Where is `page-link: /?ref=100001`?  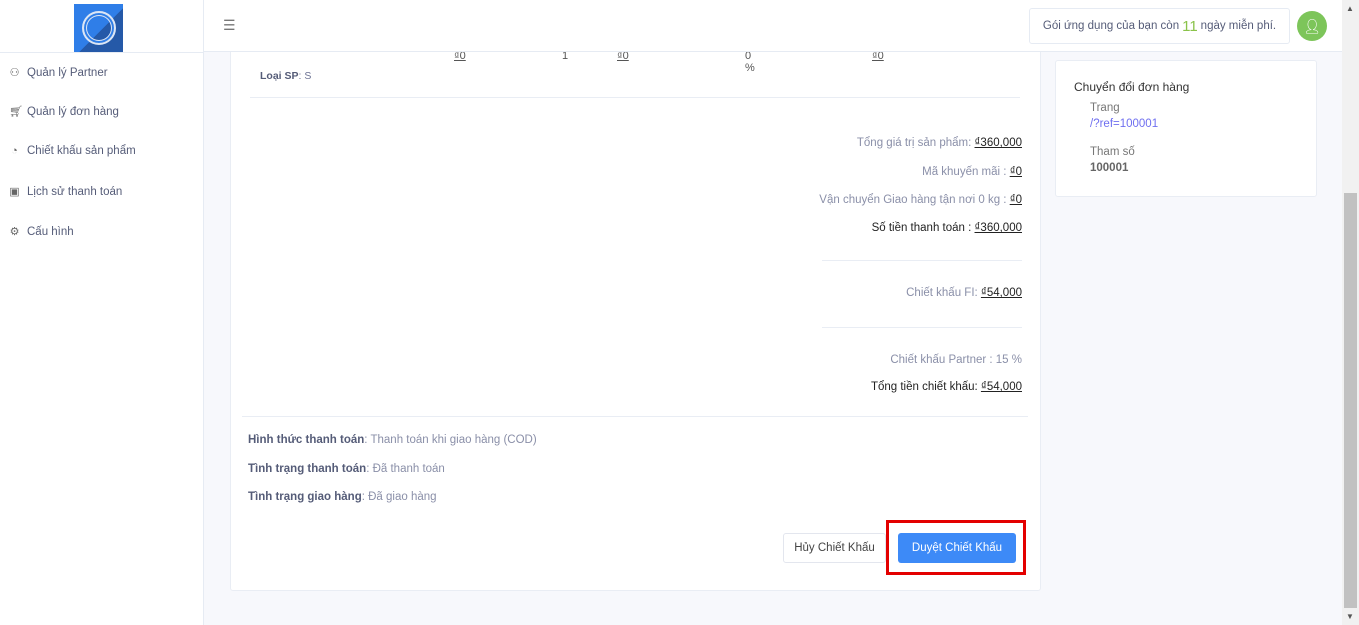
page-link: /?ref=100001 is located at coordinates (1124, 124).